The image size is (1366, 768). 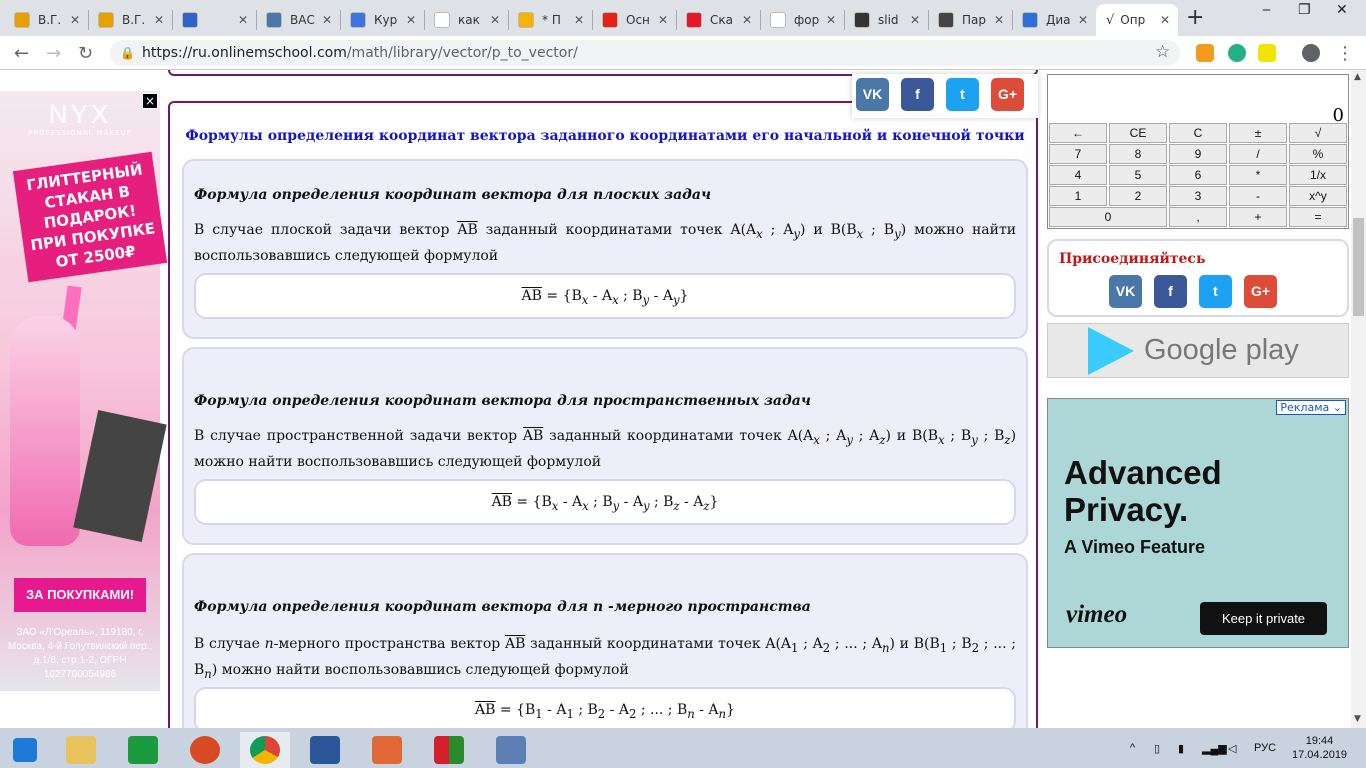 I want to click on browser-tab: slid ✕, so click(x=886, y=20).